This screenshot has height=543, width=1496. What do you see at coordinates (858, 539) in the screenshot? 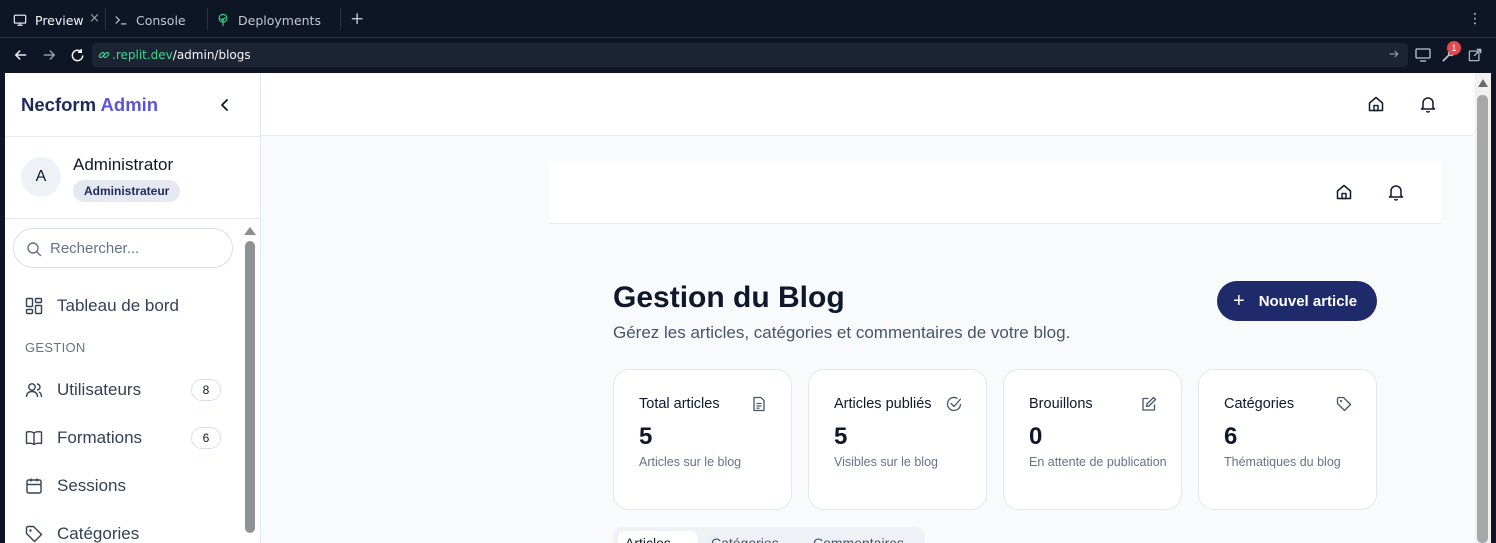
I see `tab-comments: Commentaires` at bounding box center [858, 539].